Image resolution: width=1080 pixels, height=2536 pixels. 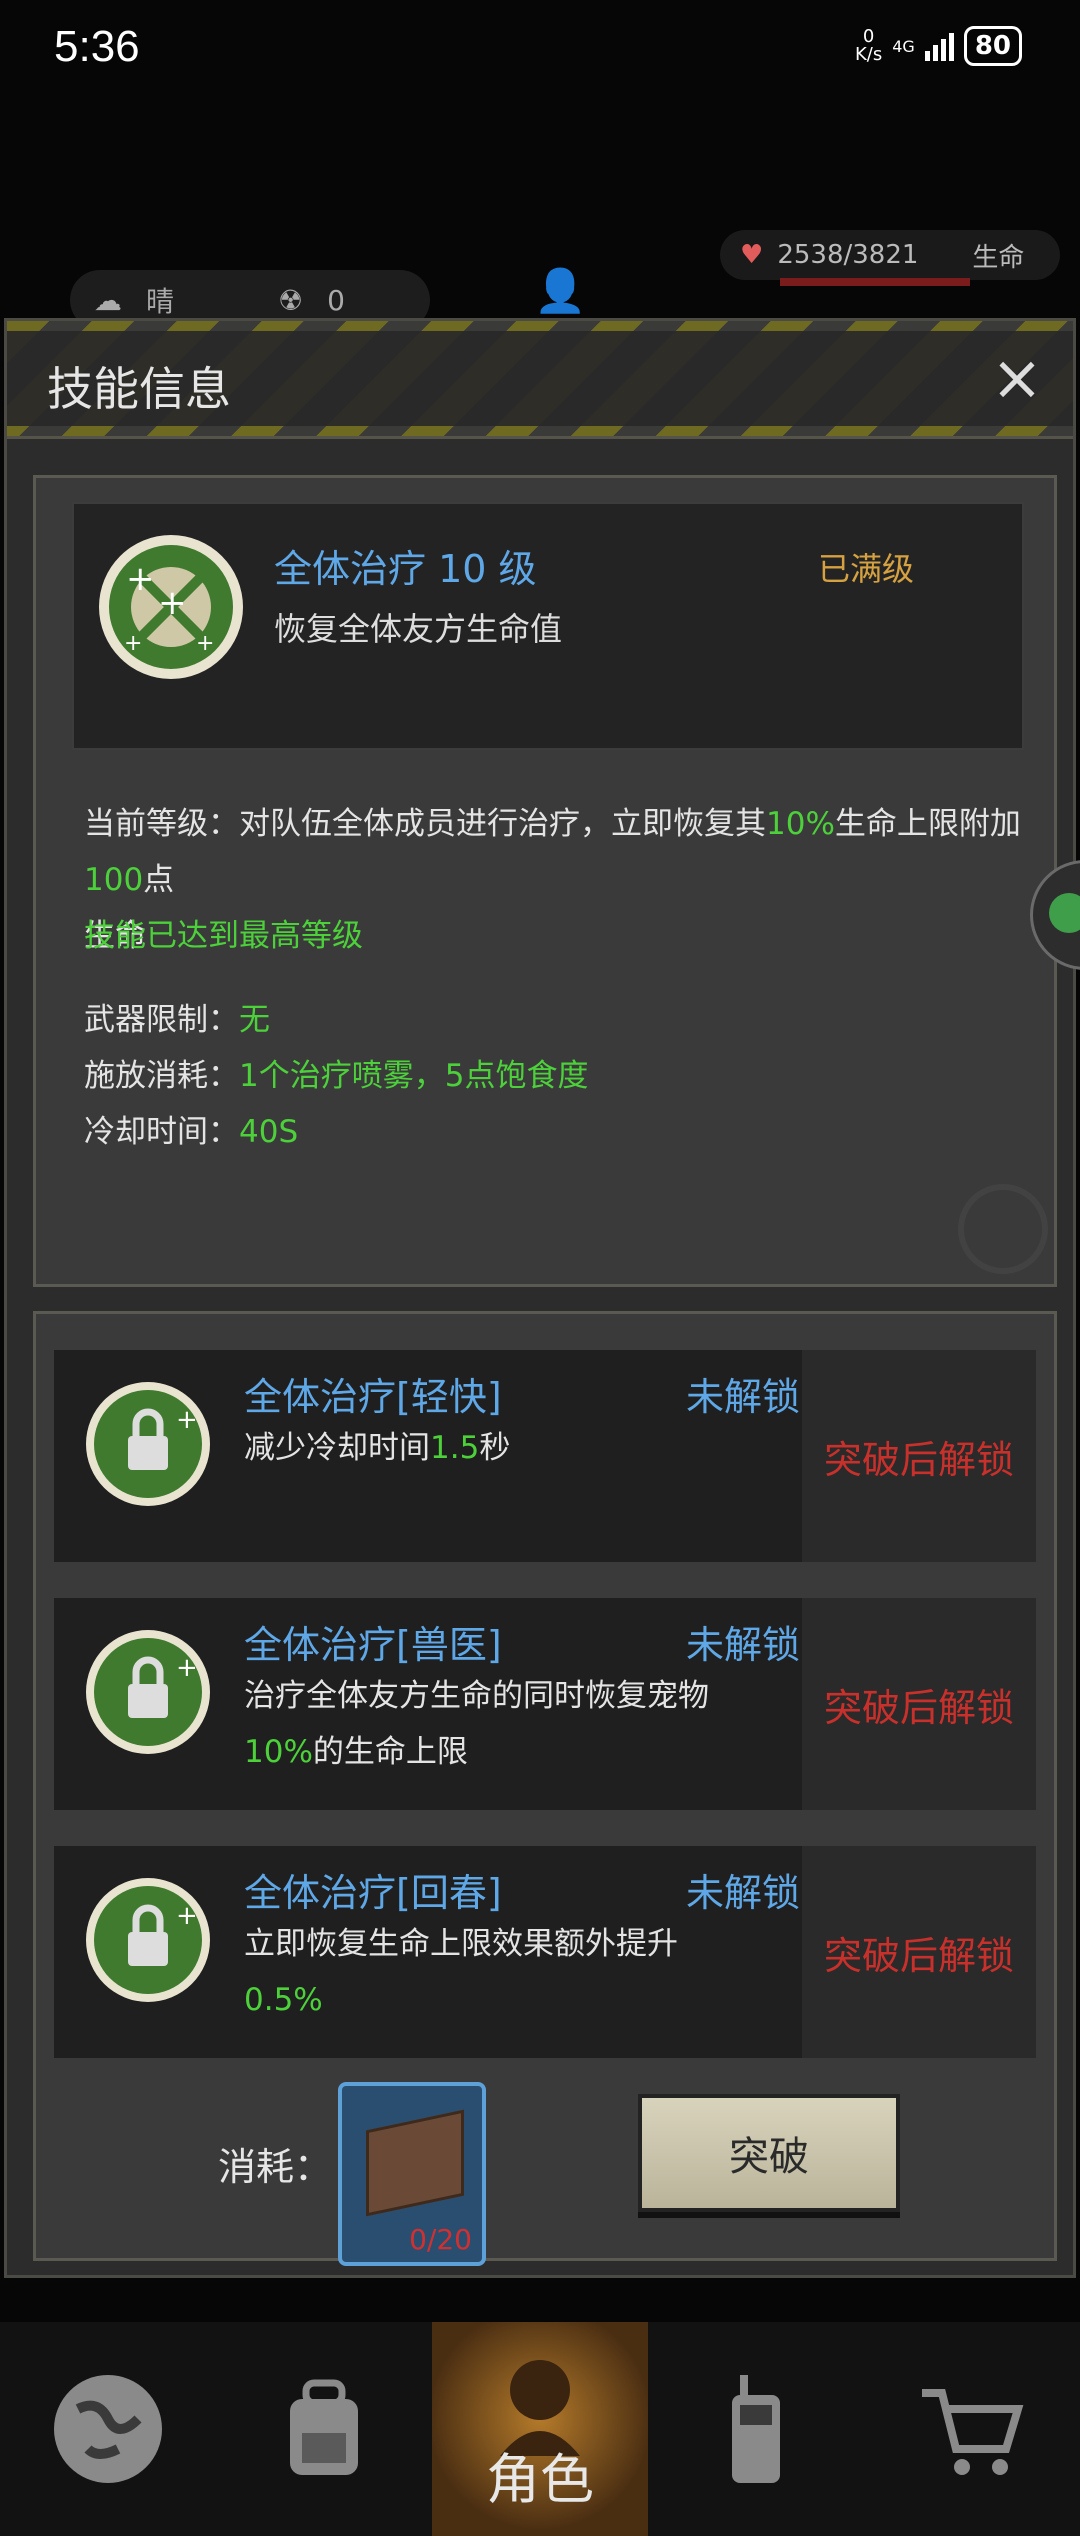 I want to click on nav-radio, so click(x=756, y=2429).